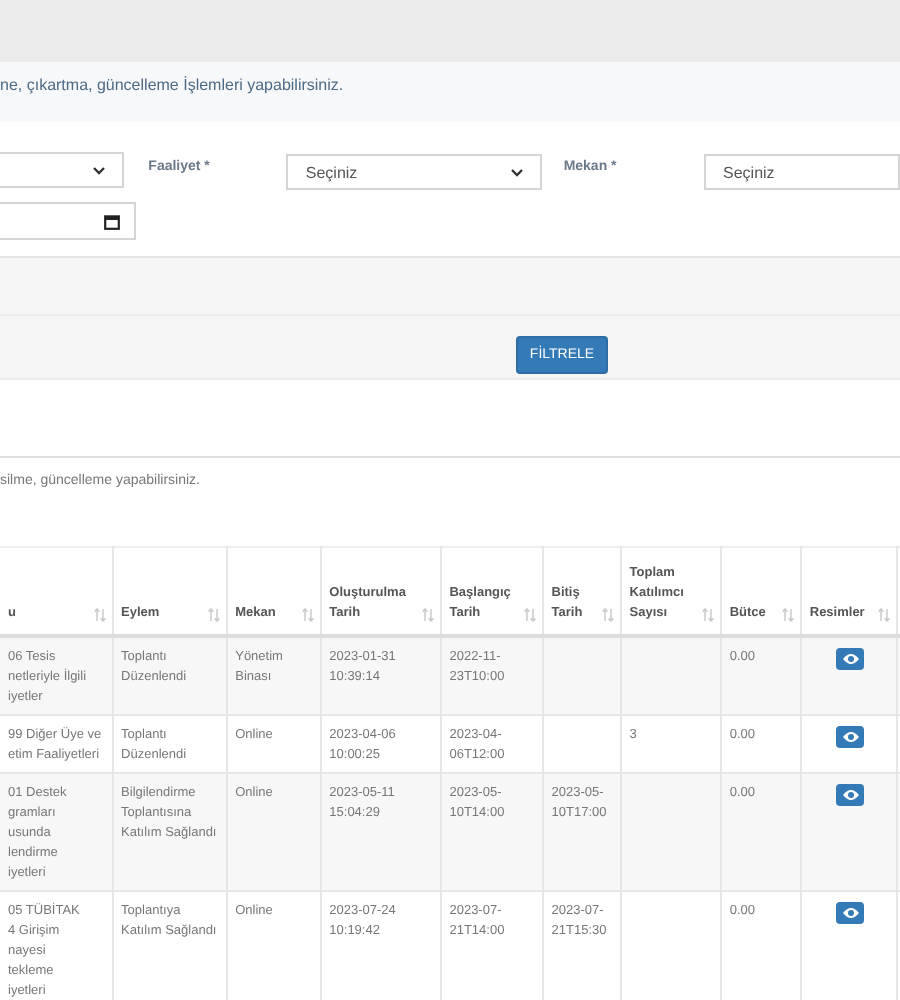 The height and width of the screenshot is (1000, 900). I want to click on calendar-icon, so click(112, 221).